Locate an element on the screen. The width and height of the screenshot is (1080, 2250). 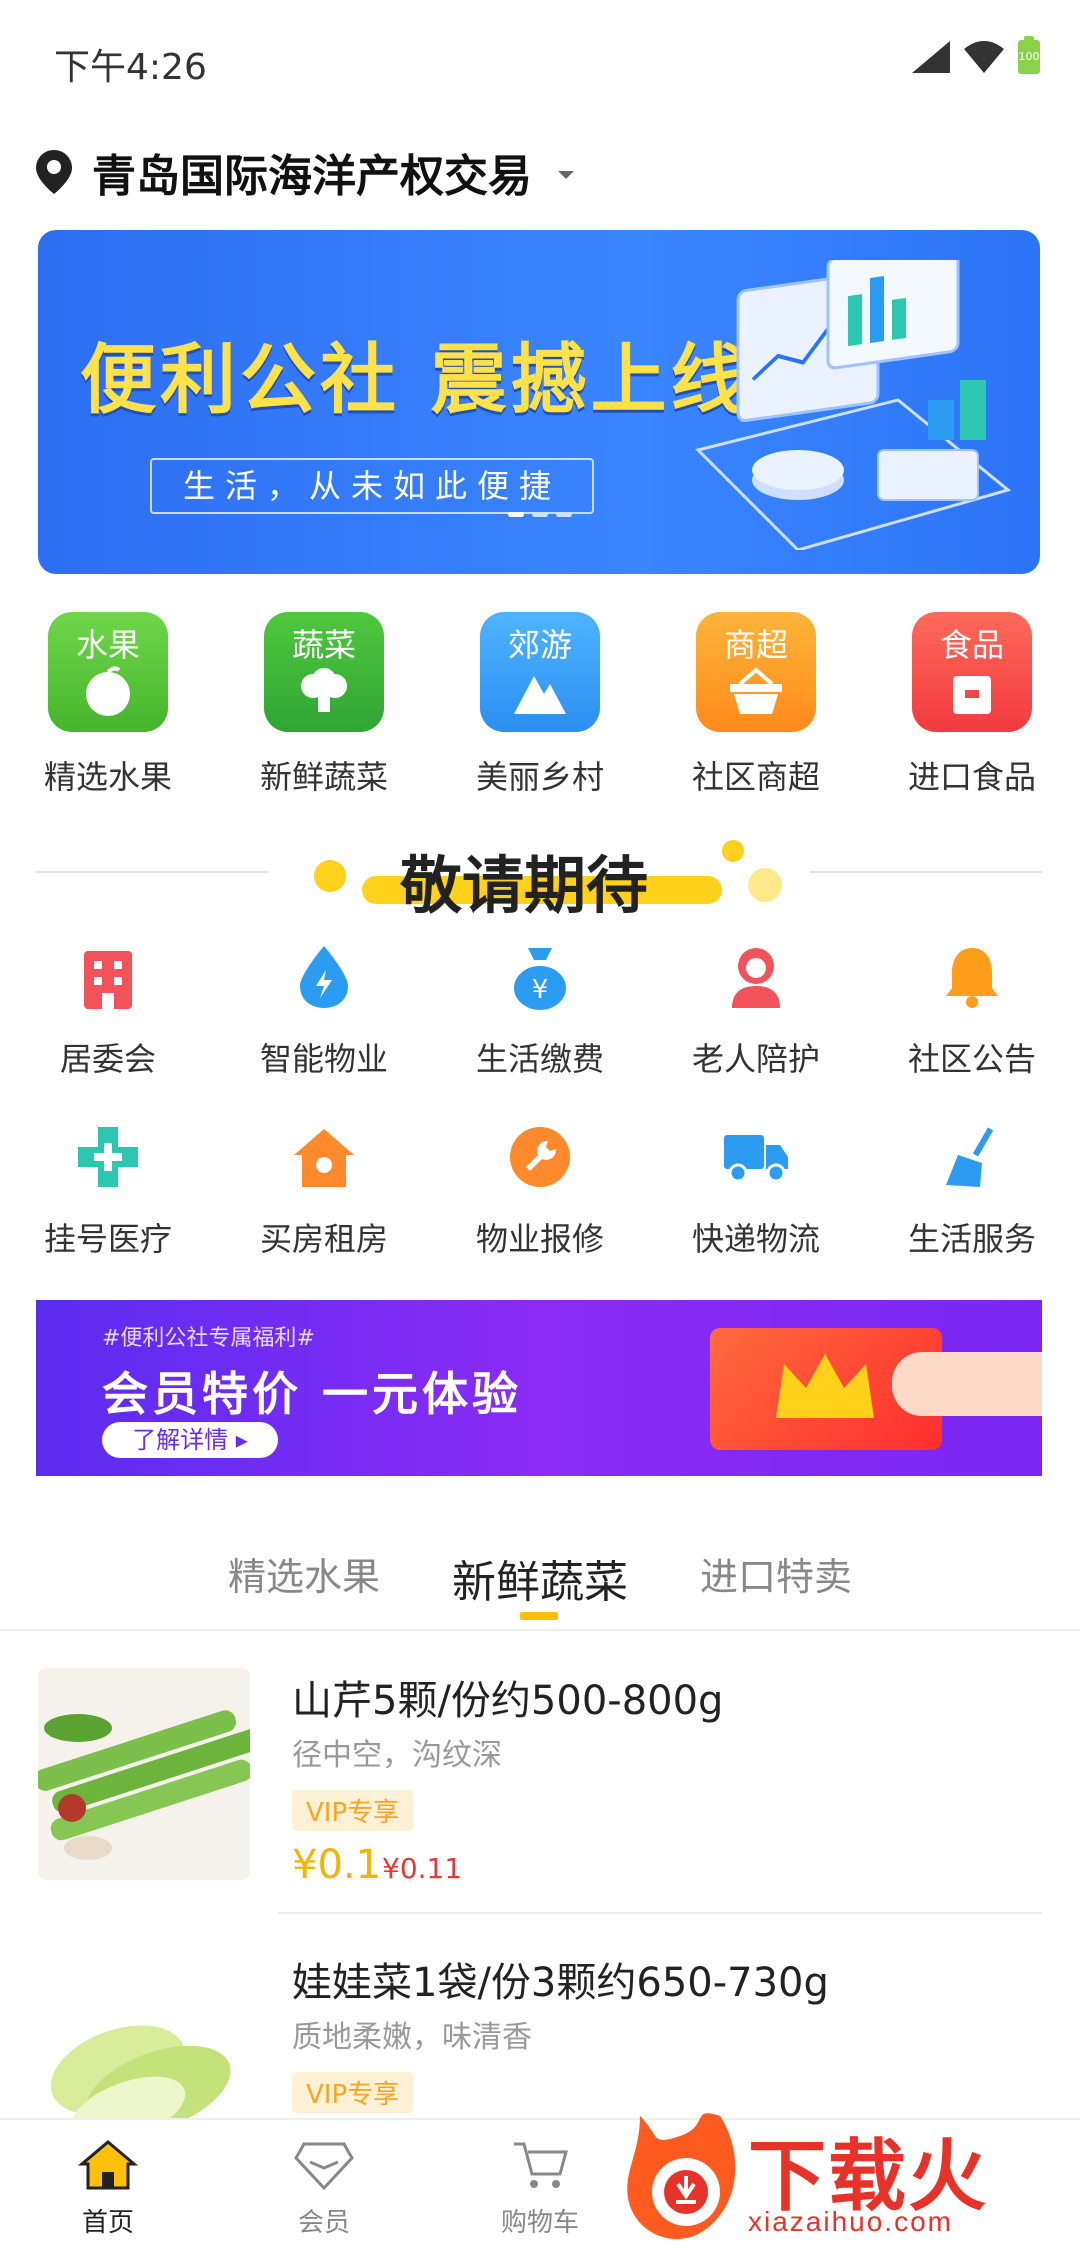
medical-cross-icon is located at coordinates (108, 1157).